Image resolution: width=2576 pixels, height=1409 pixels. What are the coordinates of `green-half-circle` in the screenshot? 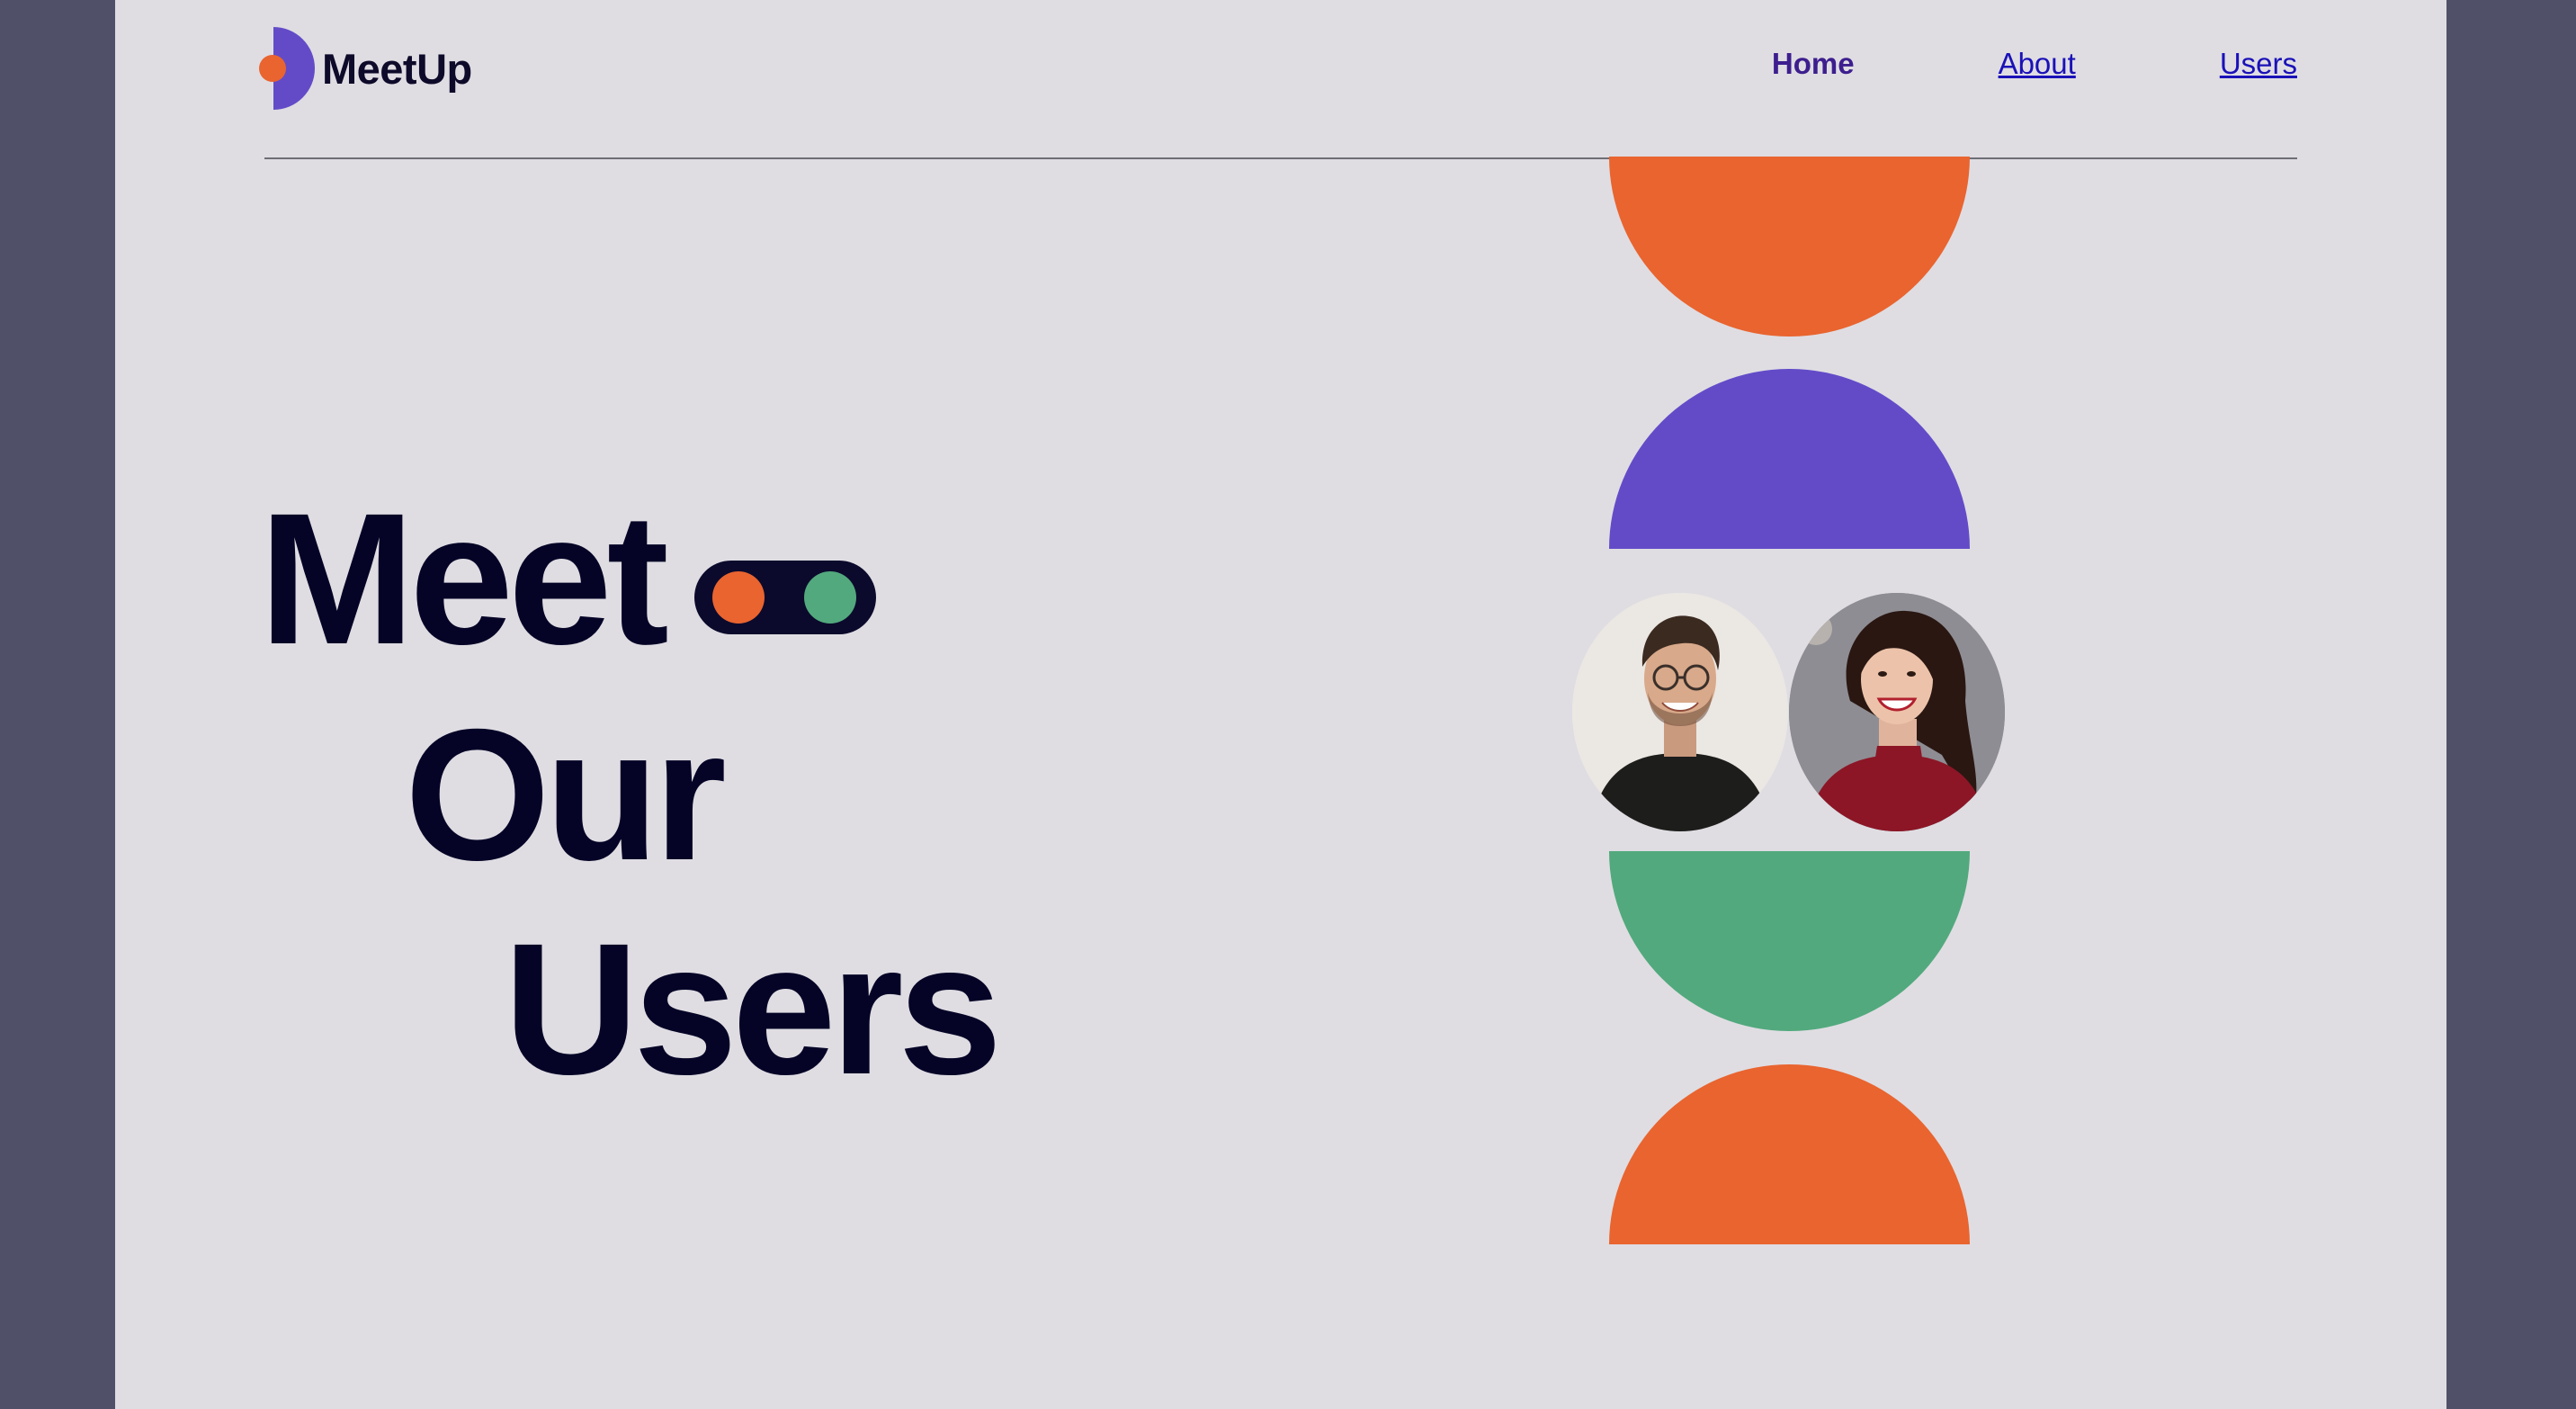 It's located at (1789, 941).